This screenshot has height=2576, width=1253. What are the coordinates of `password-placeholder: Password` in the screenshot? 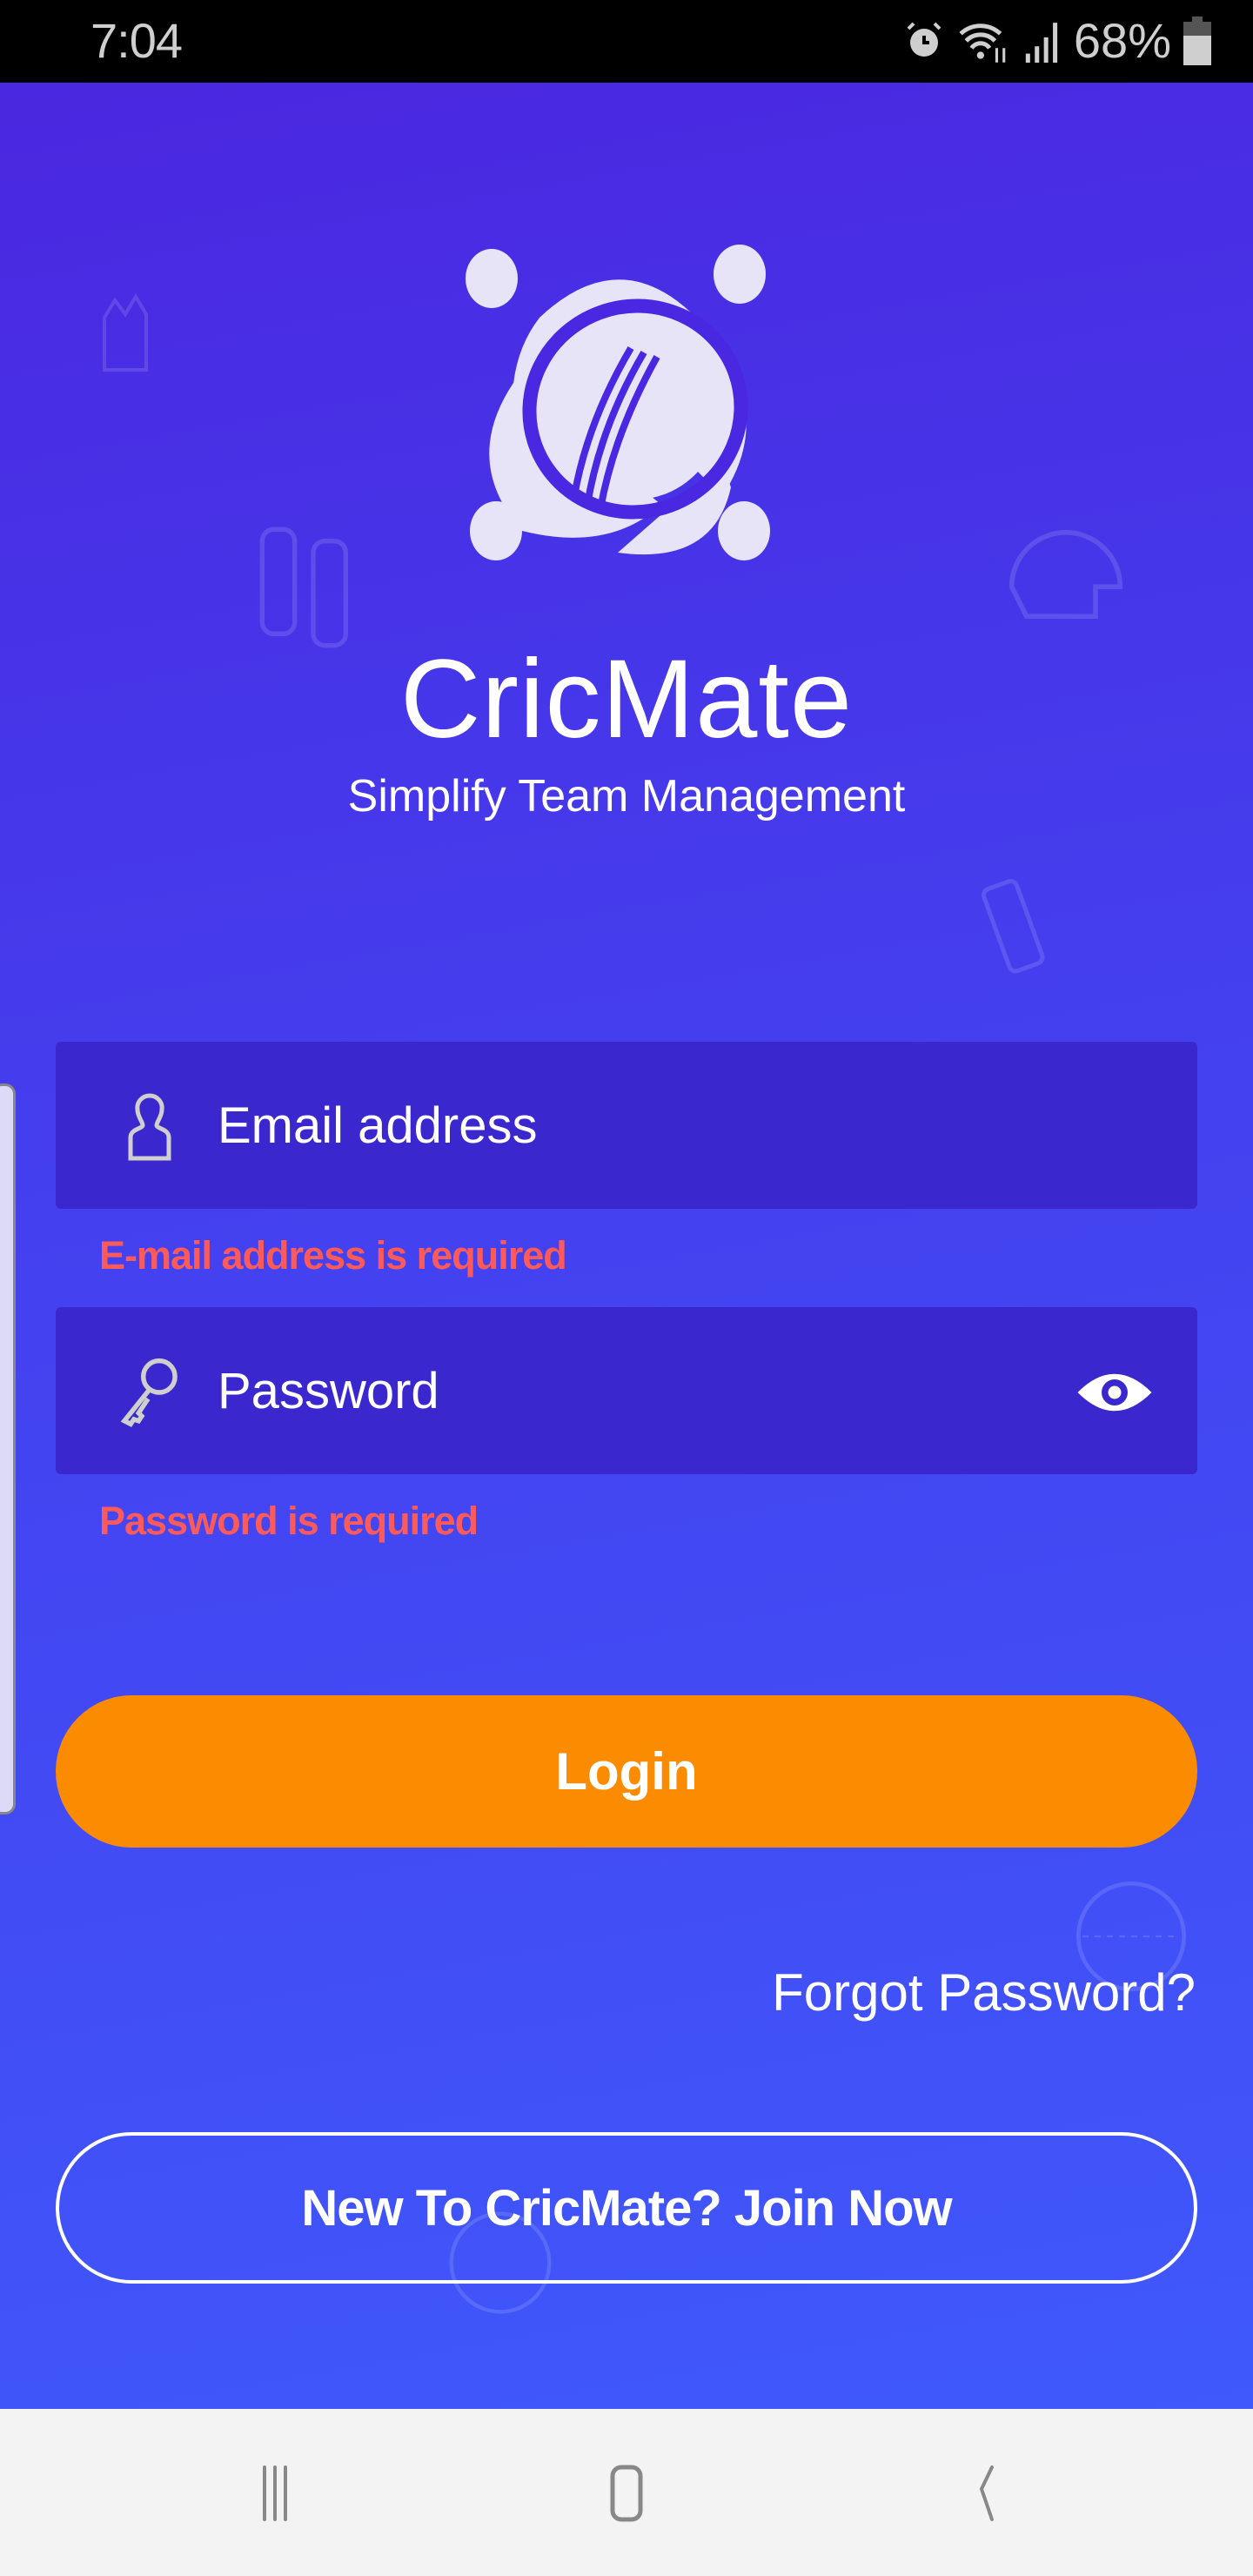 It's located at (328, 1390).